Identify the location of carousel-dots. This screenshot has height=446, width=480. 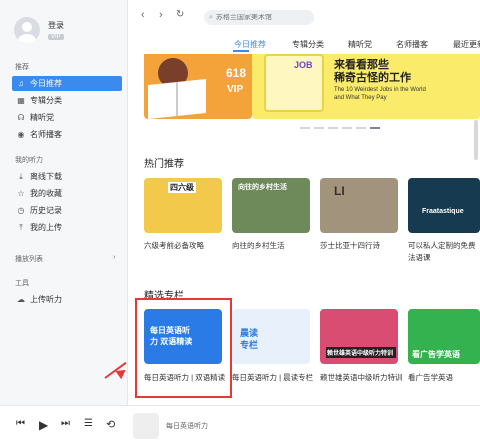
(340, 128).